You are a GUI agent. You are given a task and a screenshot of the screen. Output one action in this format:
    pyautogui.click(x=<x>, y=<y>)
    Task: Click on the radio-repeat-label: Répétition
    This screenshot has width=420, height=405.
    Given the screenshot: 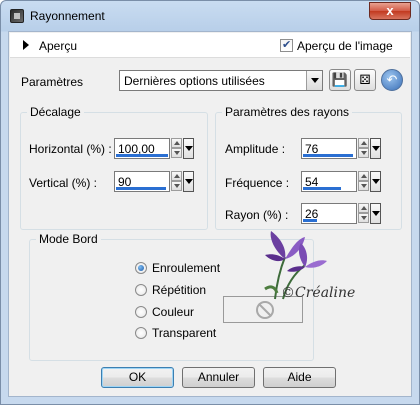 What is the action you would take?
    pyautogui.click(x=179, y=290)
    